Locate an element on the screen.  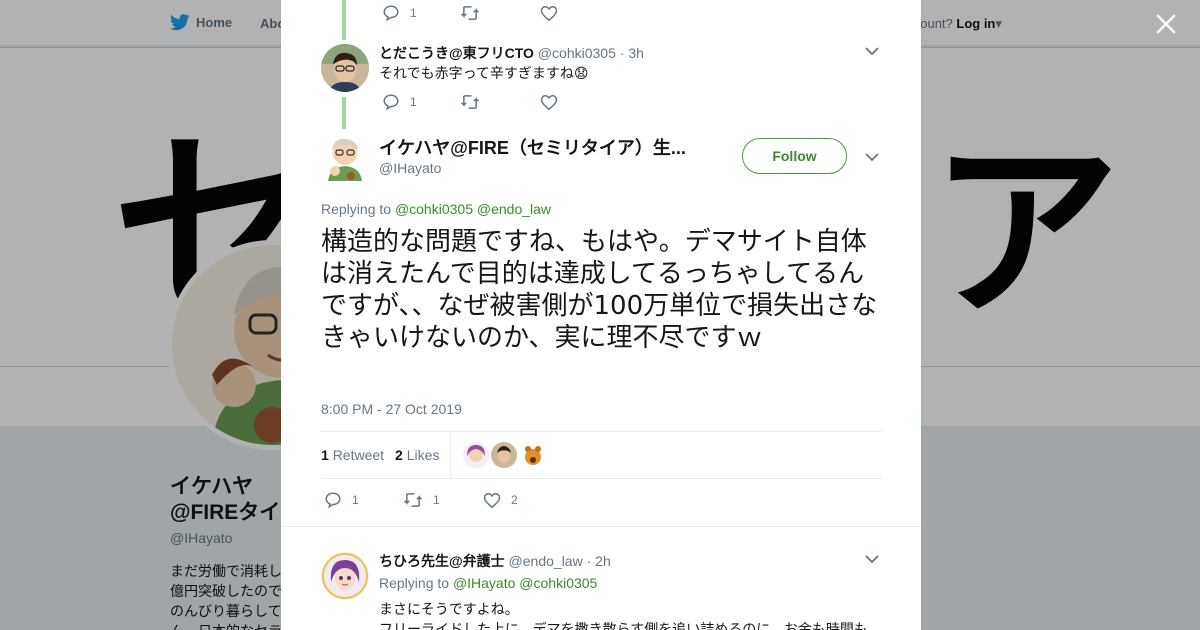
likes-stat: 2 Likes is located at coordinates (417, 455).